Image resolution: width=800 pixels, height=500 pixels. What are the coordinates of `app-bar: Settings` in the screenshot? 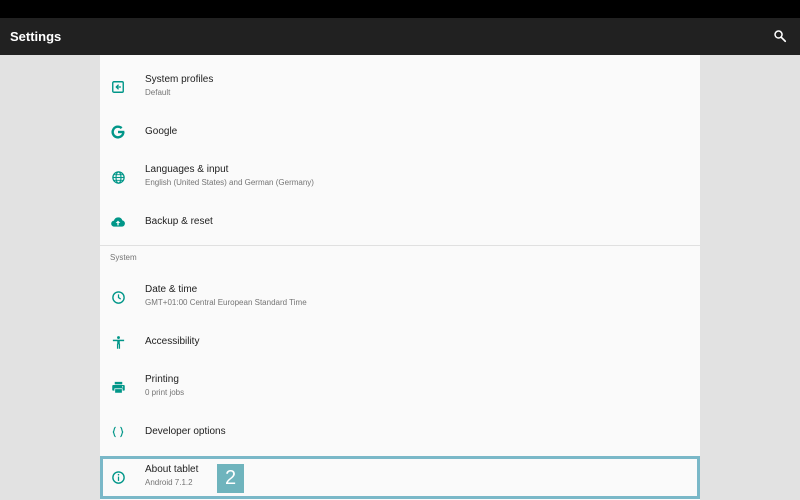 It's located at (400, 36).